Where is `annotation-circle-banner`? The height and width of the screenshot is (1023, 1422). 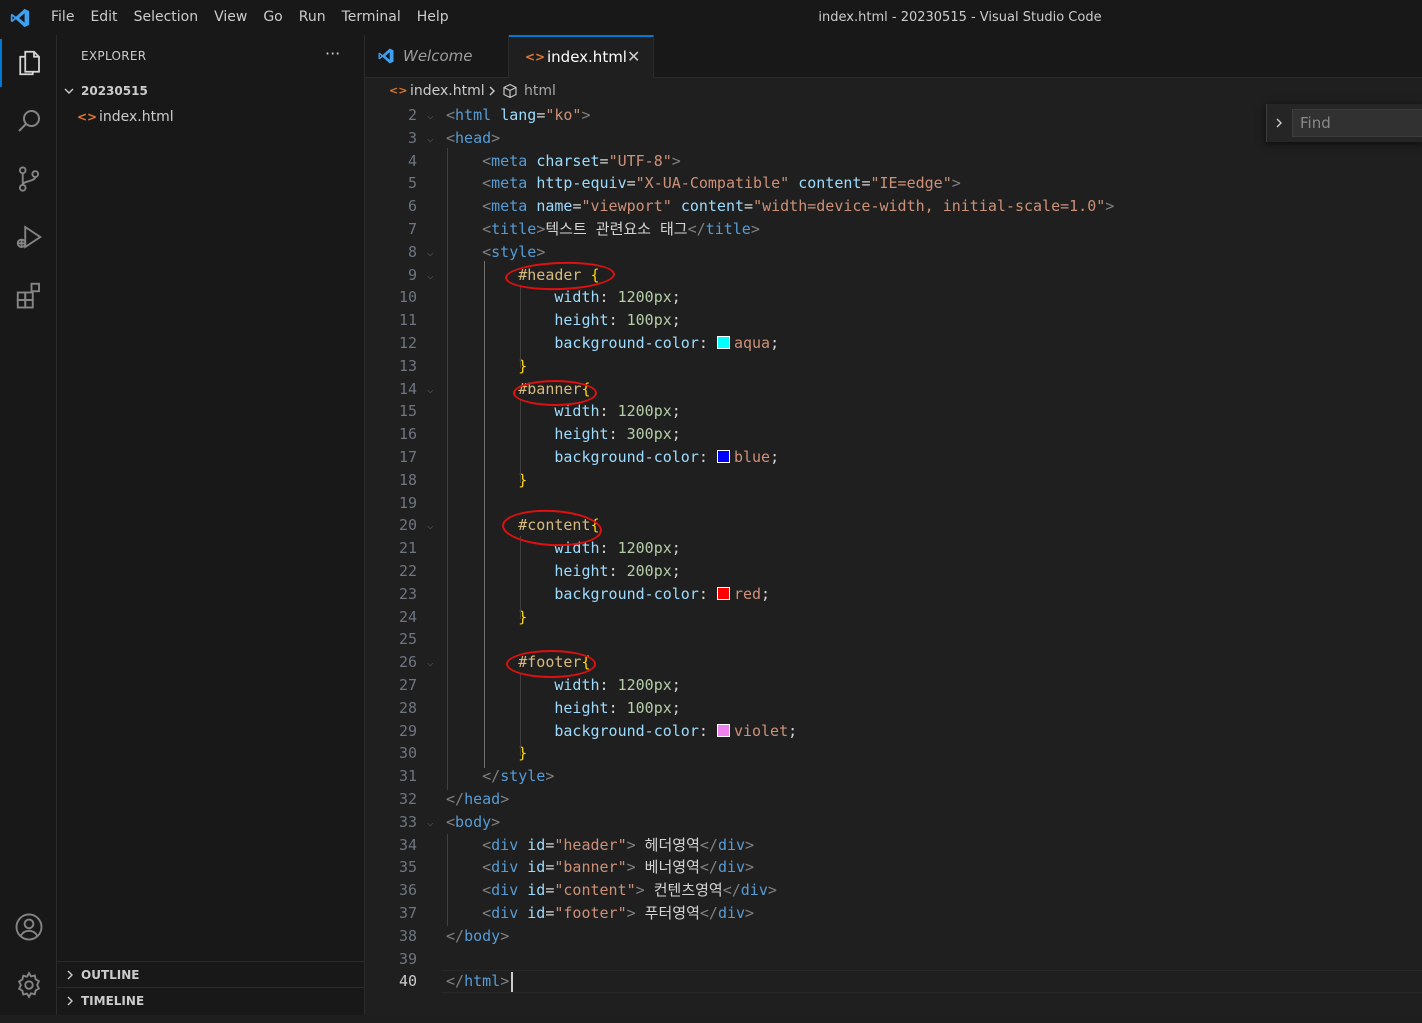 annotation-circle-banner is located at coordinates (555, 393).